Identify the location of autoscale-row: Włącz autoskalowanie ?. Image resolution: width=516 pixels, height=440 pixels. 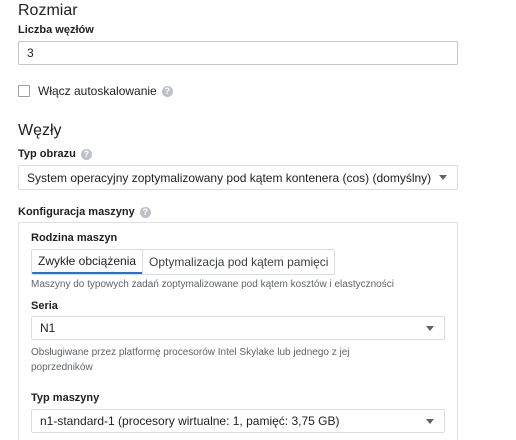
(95, 91).